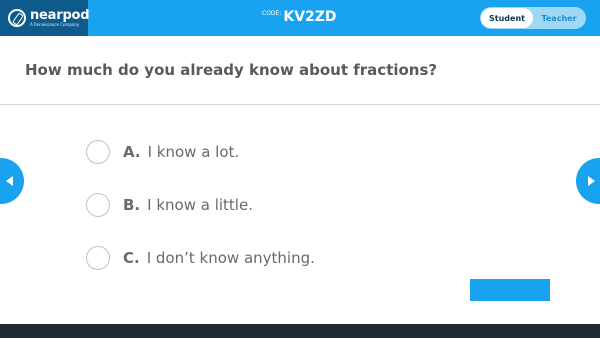 The width and height of the screenshot is (600, 338). What do you see at coordinates (200, 205) in the screenshot?
I see `option-text: I know a little.` at bounding box center [200, 205].